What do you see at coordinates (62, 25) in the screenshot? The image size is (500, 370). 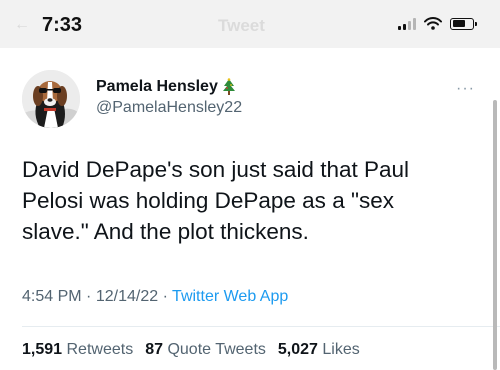 I see `status-time: 7:33` at bounding box center [62, 25].